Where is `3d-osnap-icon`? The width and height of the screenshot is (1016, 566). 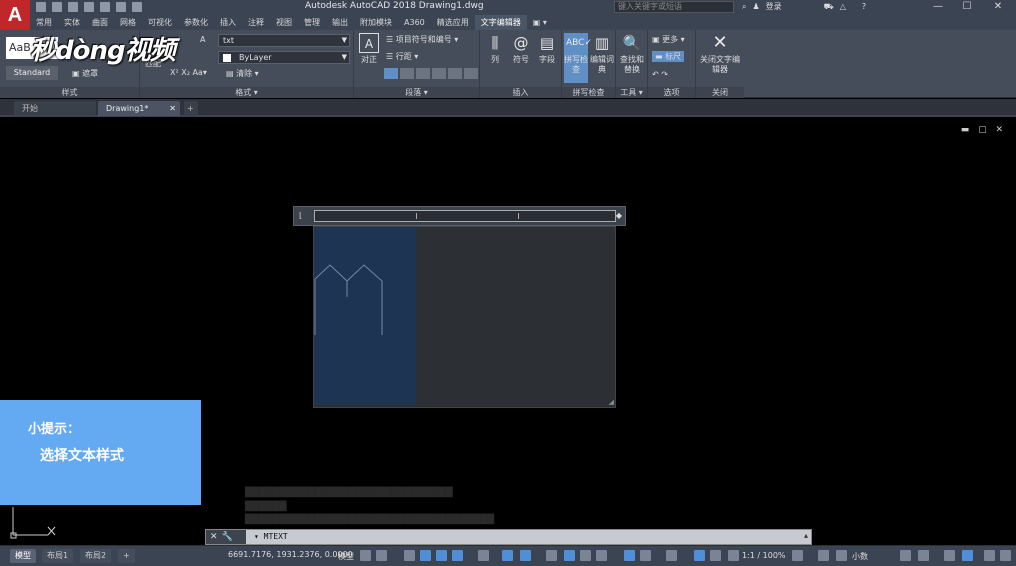 3d-osnap-icon is located at coordinates (601, 555).